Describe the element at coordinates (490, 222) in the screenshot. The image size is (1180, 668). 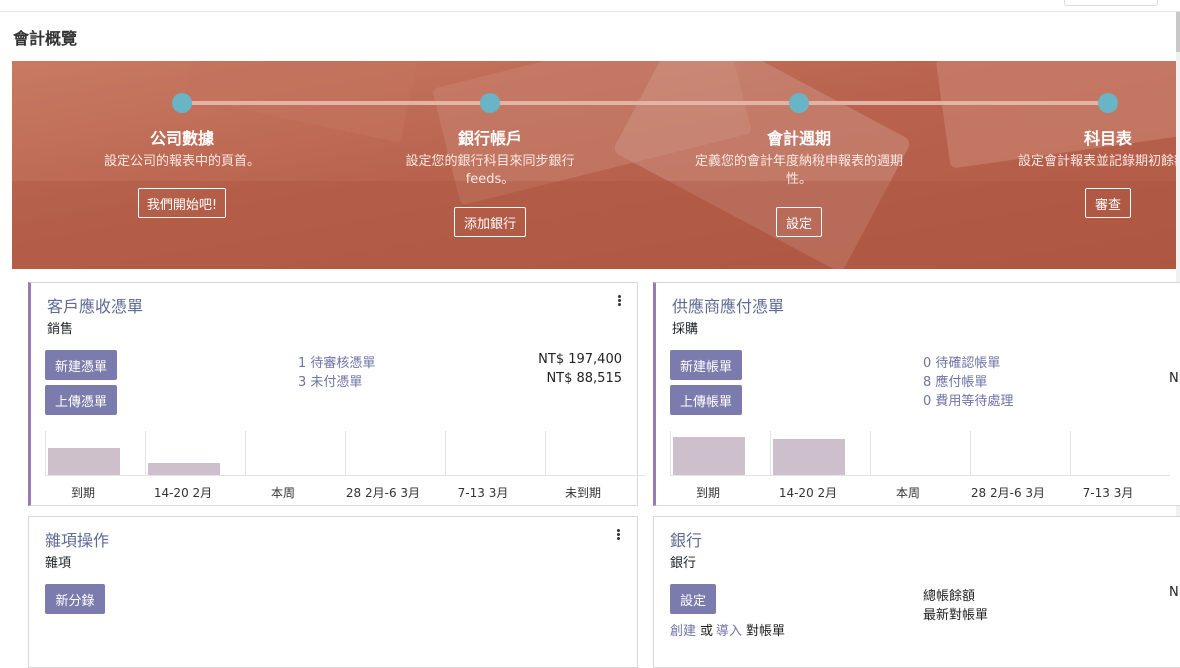
I see `add-bank-button: 添加銀行` at that location.